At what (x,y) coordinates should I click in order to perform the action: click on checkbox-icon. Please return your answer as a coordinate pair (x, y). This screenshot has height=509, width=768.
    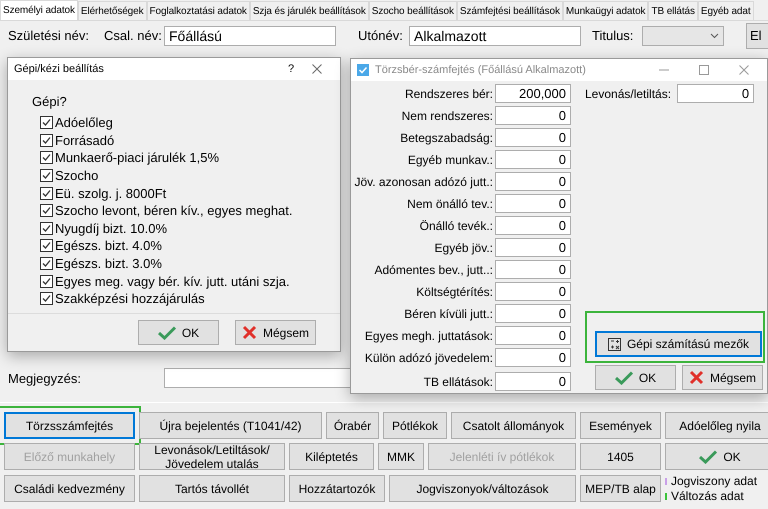
    Looking at the image, I should click on (363, 70).